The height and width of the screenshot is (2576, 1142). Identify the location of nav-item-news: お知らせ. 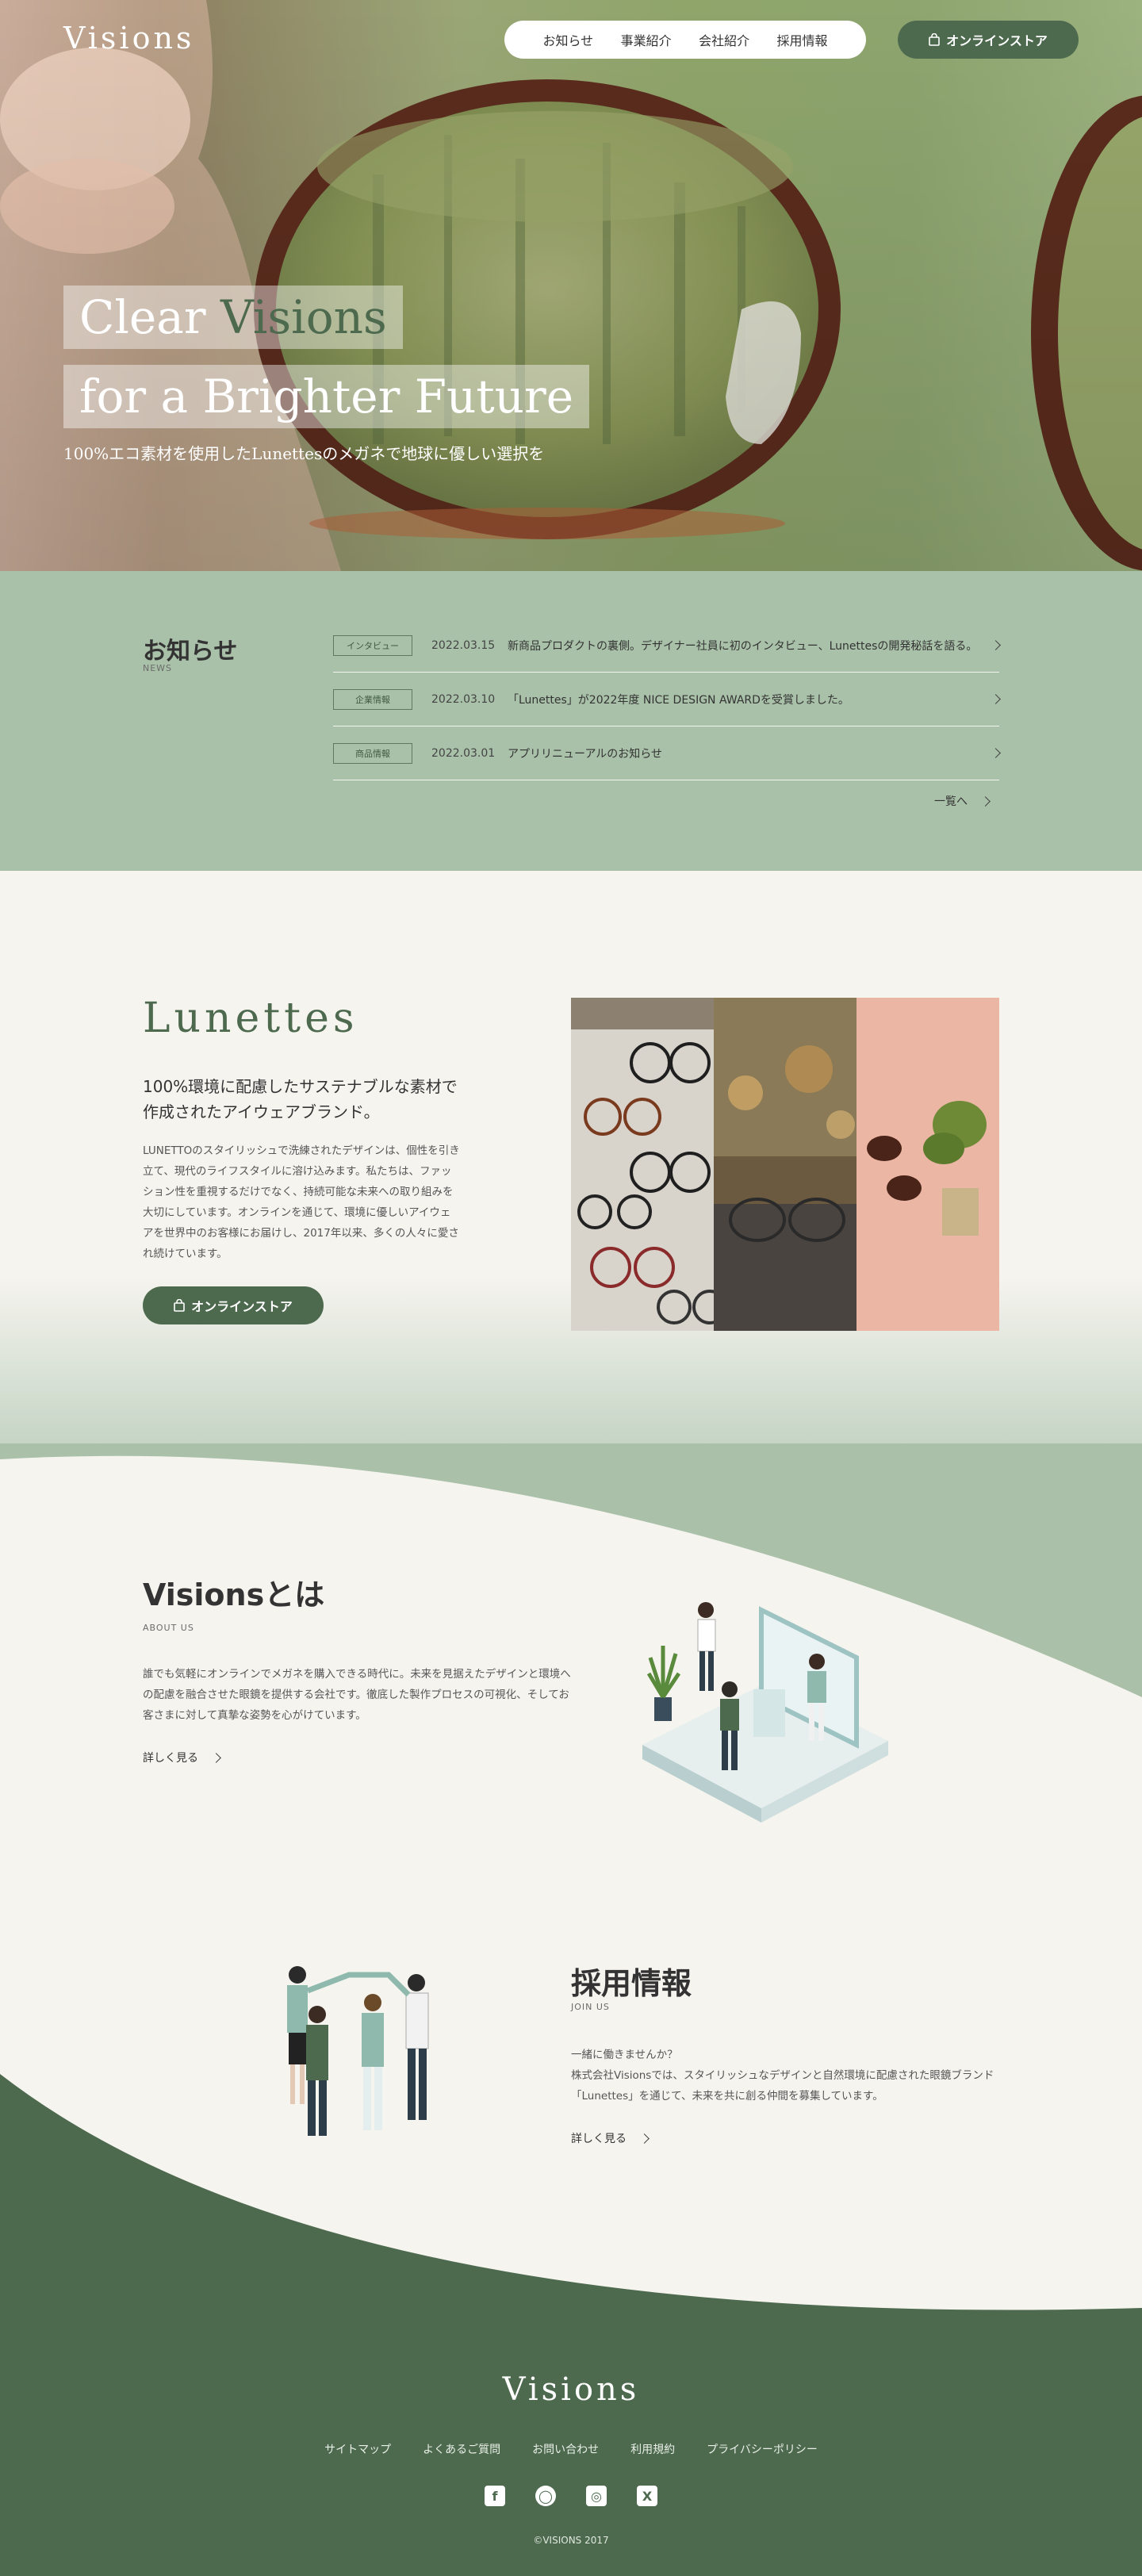
(567, 40).